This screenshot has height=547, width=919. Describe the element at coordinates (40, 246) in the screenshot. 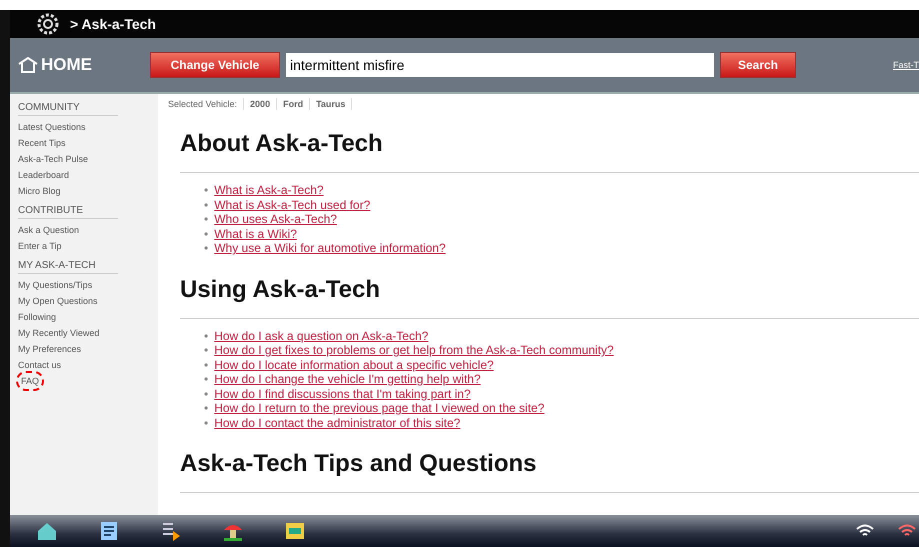

I see `sidebar-item: Enter a Tip` at that location.